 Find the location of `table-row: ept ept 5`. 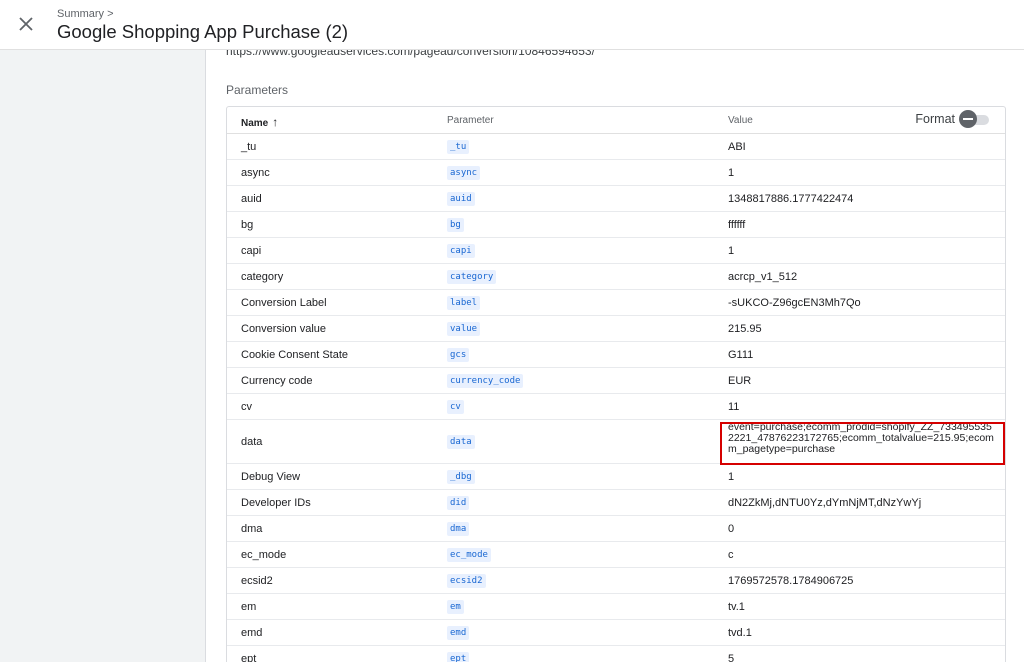

table-row: ept ept 5 is located at coordinates (616, 654).